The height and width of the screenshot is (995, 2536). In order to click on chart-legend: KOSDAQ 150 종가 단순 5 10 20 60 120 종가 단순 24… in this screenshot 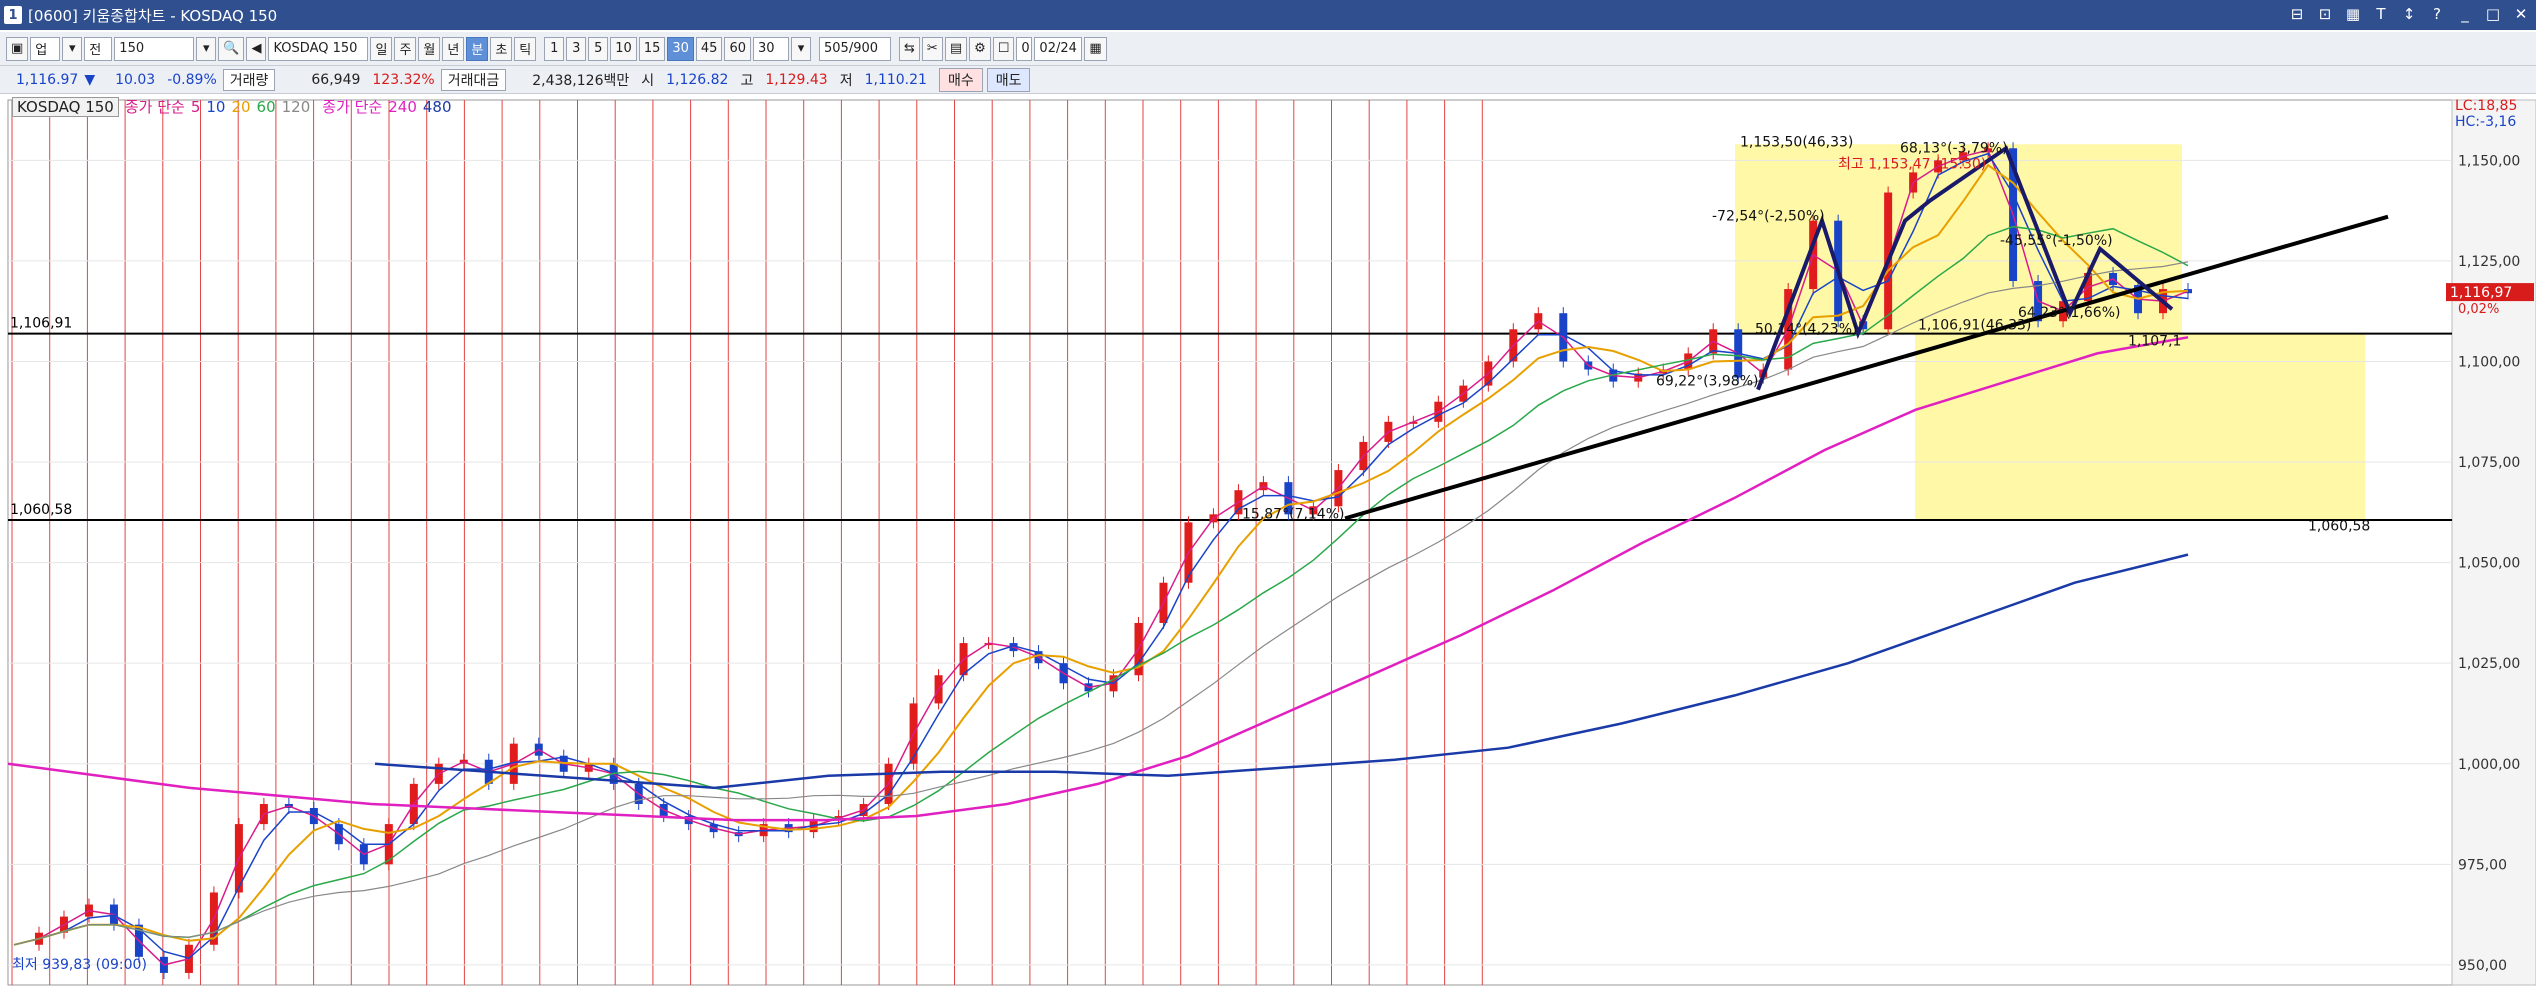, I will do `click(232, 106)`.